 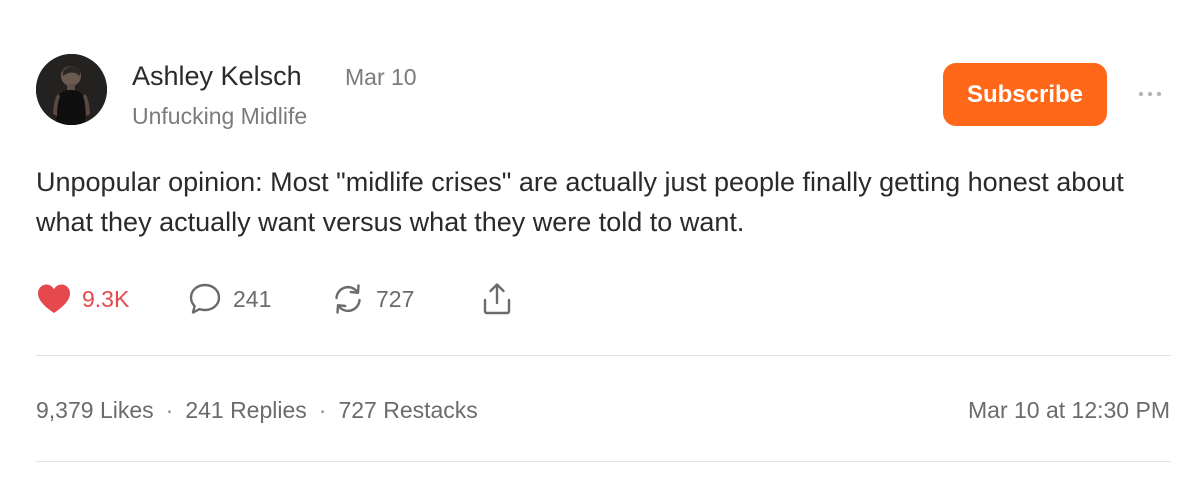 I want to click on more-options-button, so click(x=1150, y=94).